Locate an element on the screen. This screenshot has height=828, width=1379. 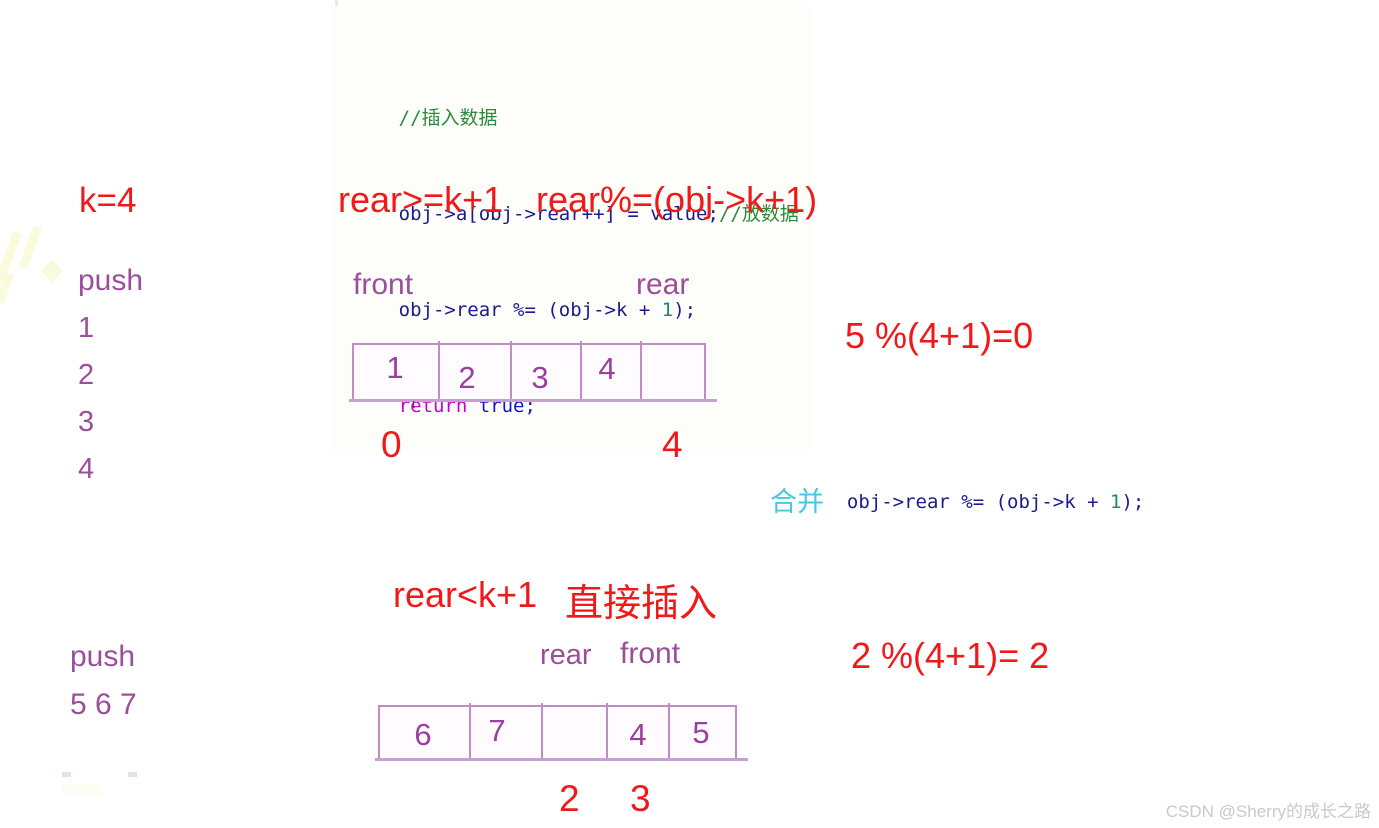
queue-bottom-pointer-rear: rear is located at coordinates (566, 655).